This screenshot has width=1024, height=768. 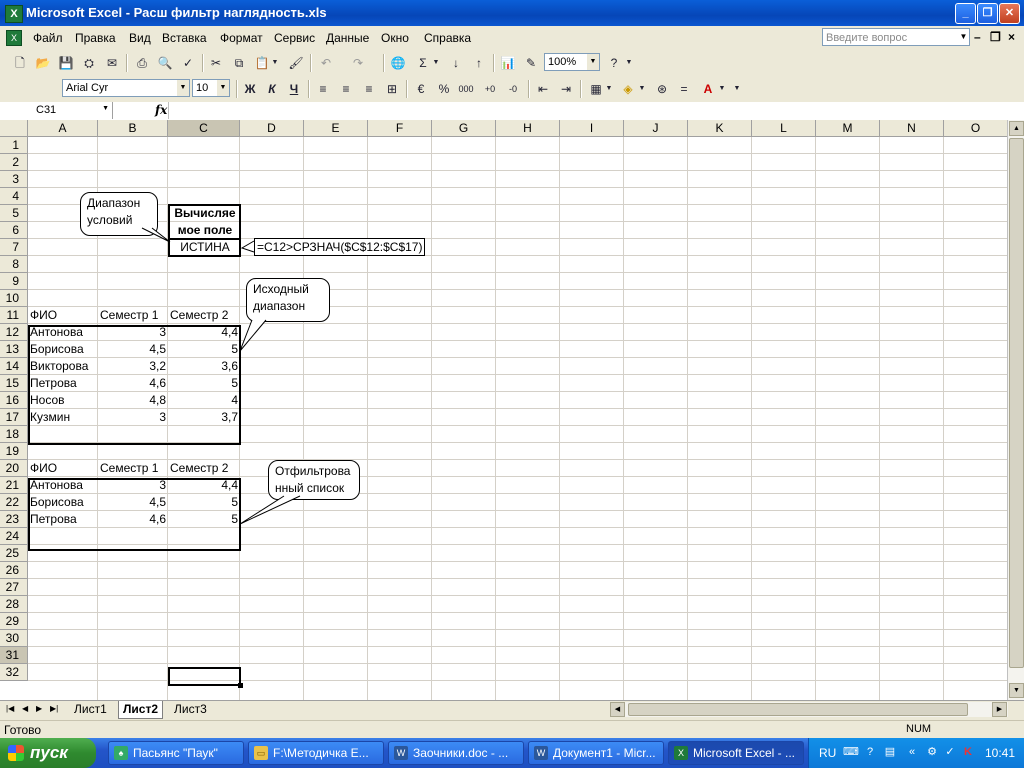 I want to click on menu-data: Данные, so click(x=347, y=38).